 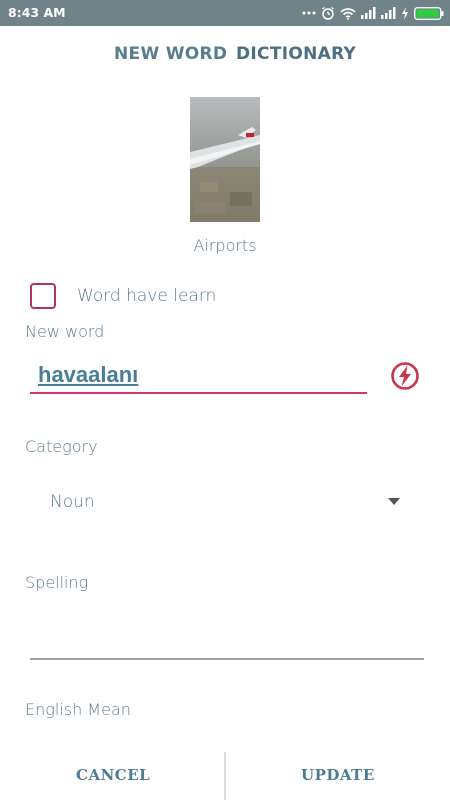 What do you see at coordinates (65, 331) in the screenshot?
I see `new-word-label: New word` at bounding box center [65, 331].